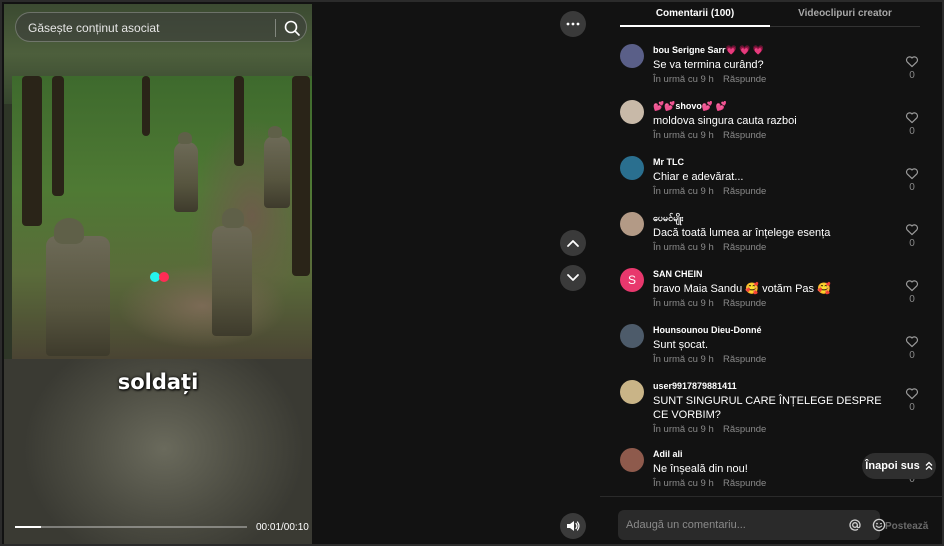 The width and height of the screenshot is (944, 546). What do you see at coordinates (906, 526) in the screenshot?
I see `post-comment-button: Postează` at bounding box center [906, 526].